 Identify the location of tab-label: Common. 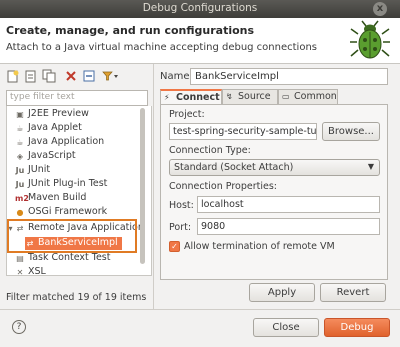
(315, 96).